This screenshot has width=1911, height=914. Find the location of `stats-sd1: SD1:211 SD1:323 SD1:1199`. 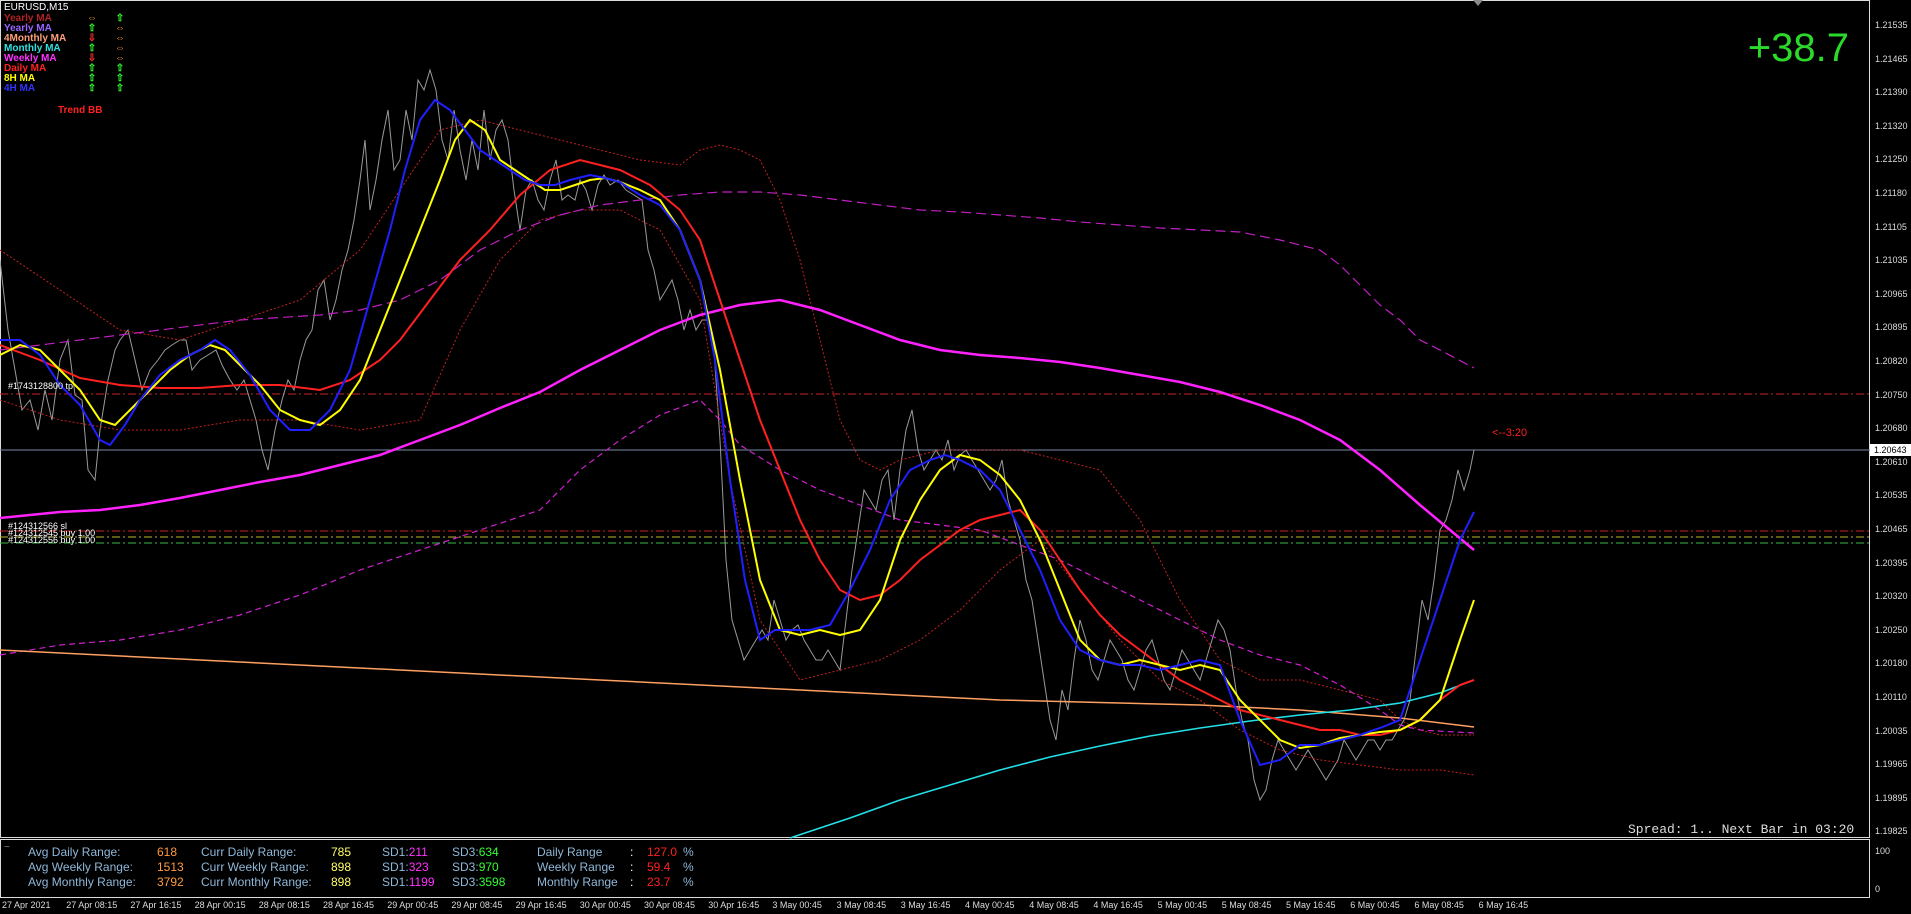

stats-sd1: SD1:211 SD1:323 SD1:1199 is located at coordinates (408, 867).